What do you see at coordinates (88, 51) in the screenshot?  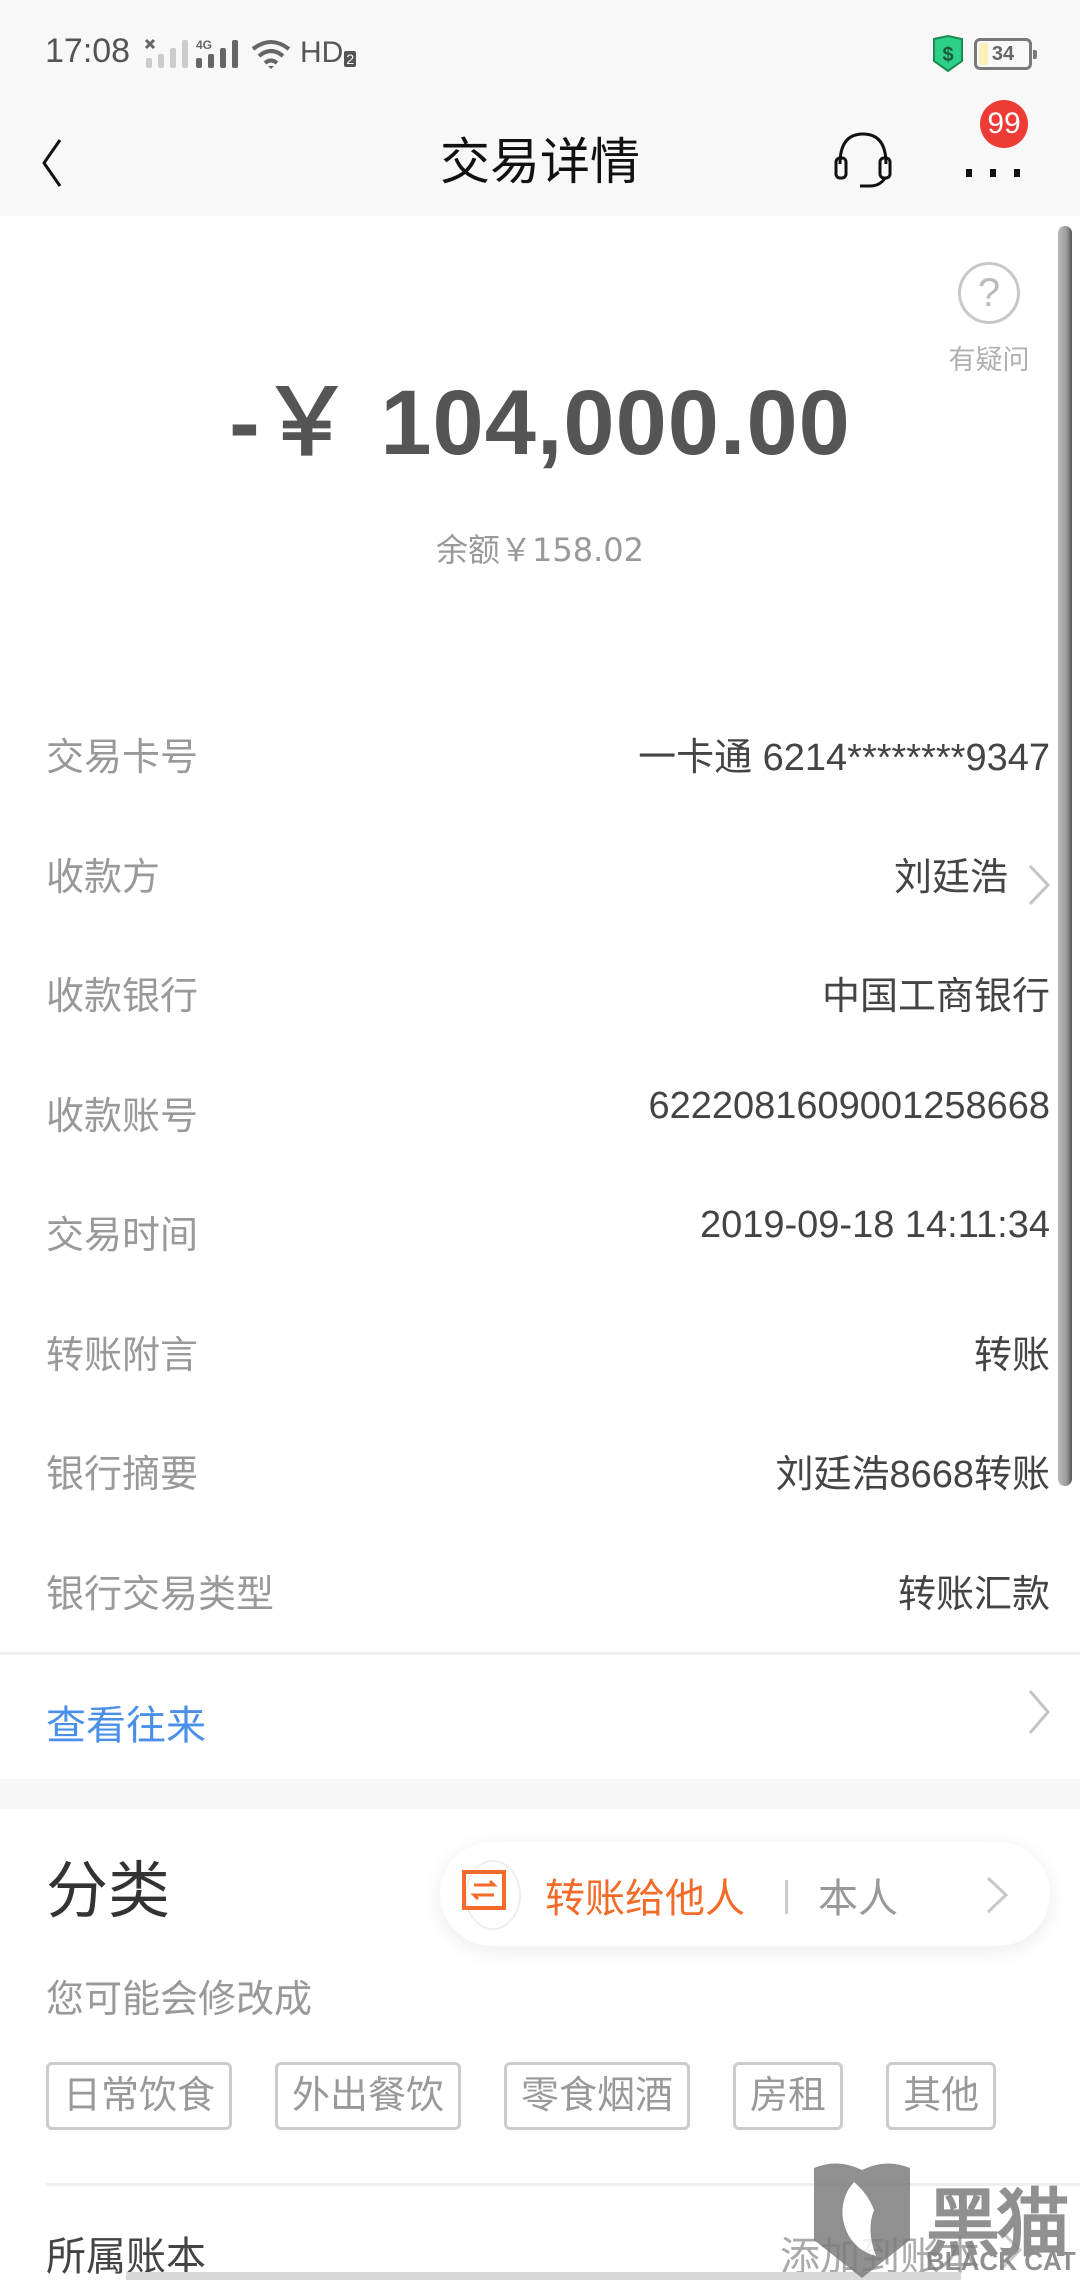 I see `status-time: 17:08` at bounding box center [88, 51].